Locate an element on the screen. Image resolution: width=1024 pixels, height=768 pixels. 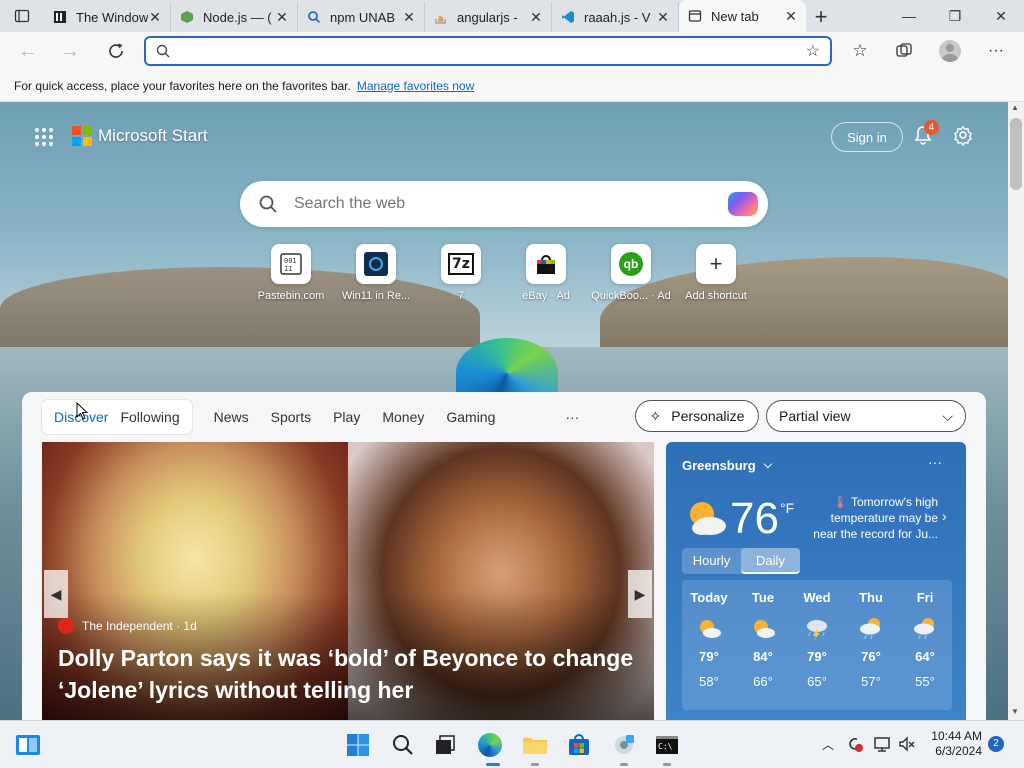
taskbar: C:\ ︿ 10:44 AM 6/3/2024 2 is located at coordinates (512, 744).